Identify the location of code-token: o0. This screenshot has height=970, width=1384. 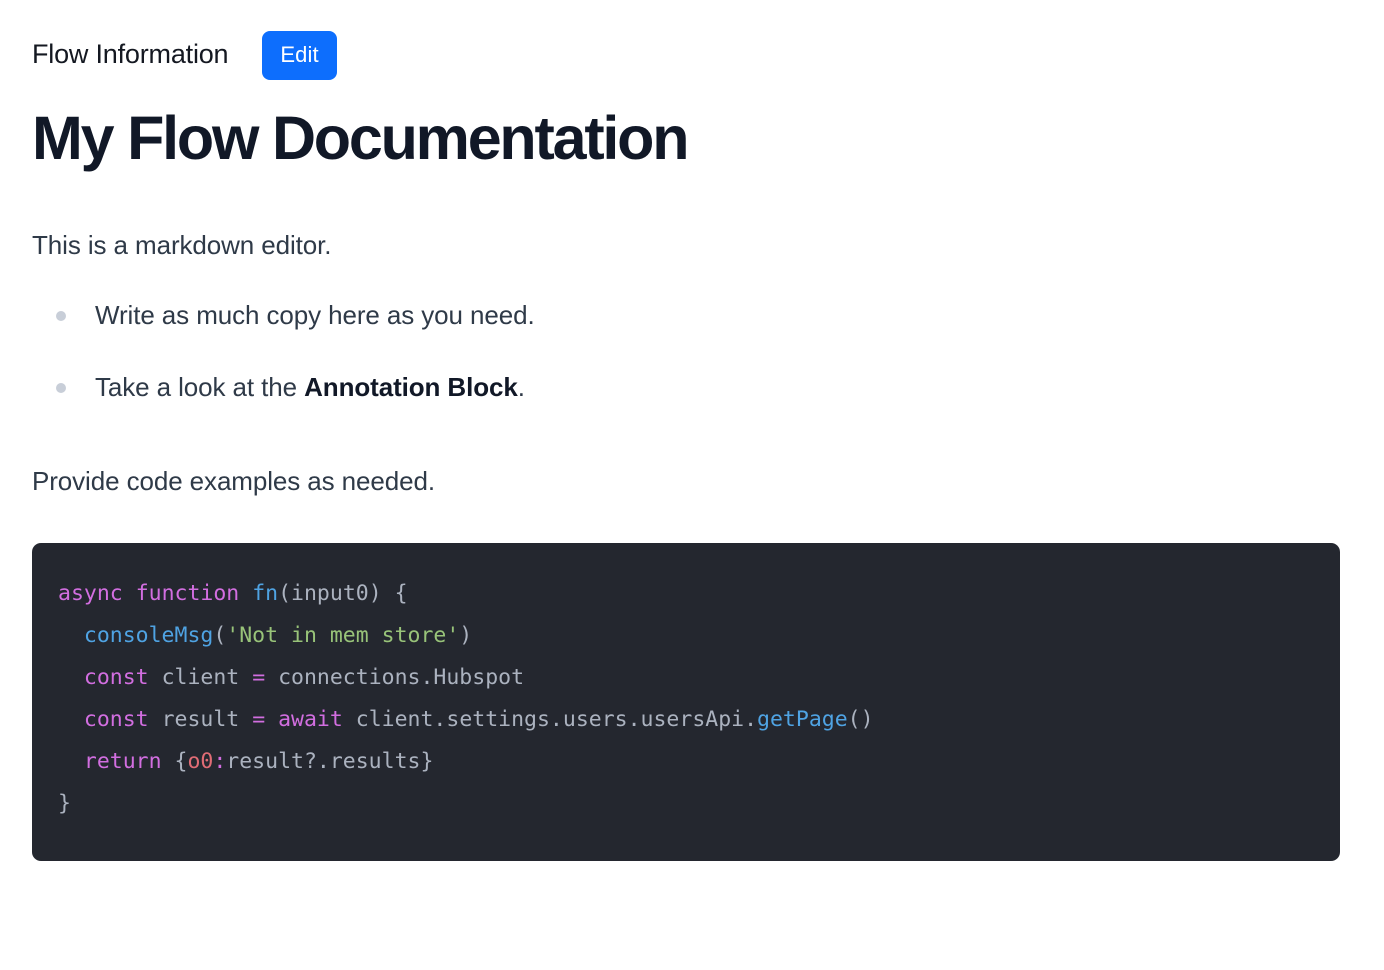
(200, 761).